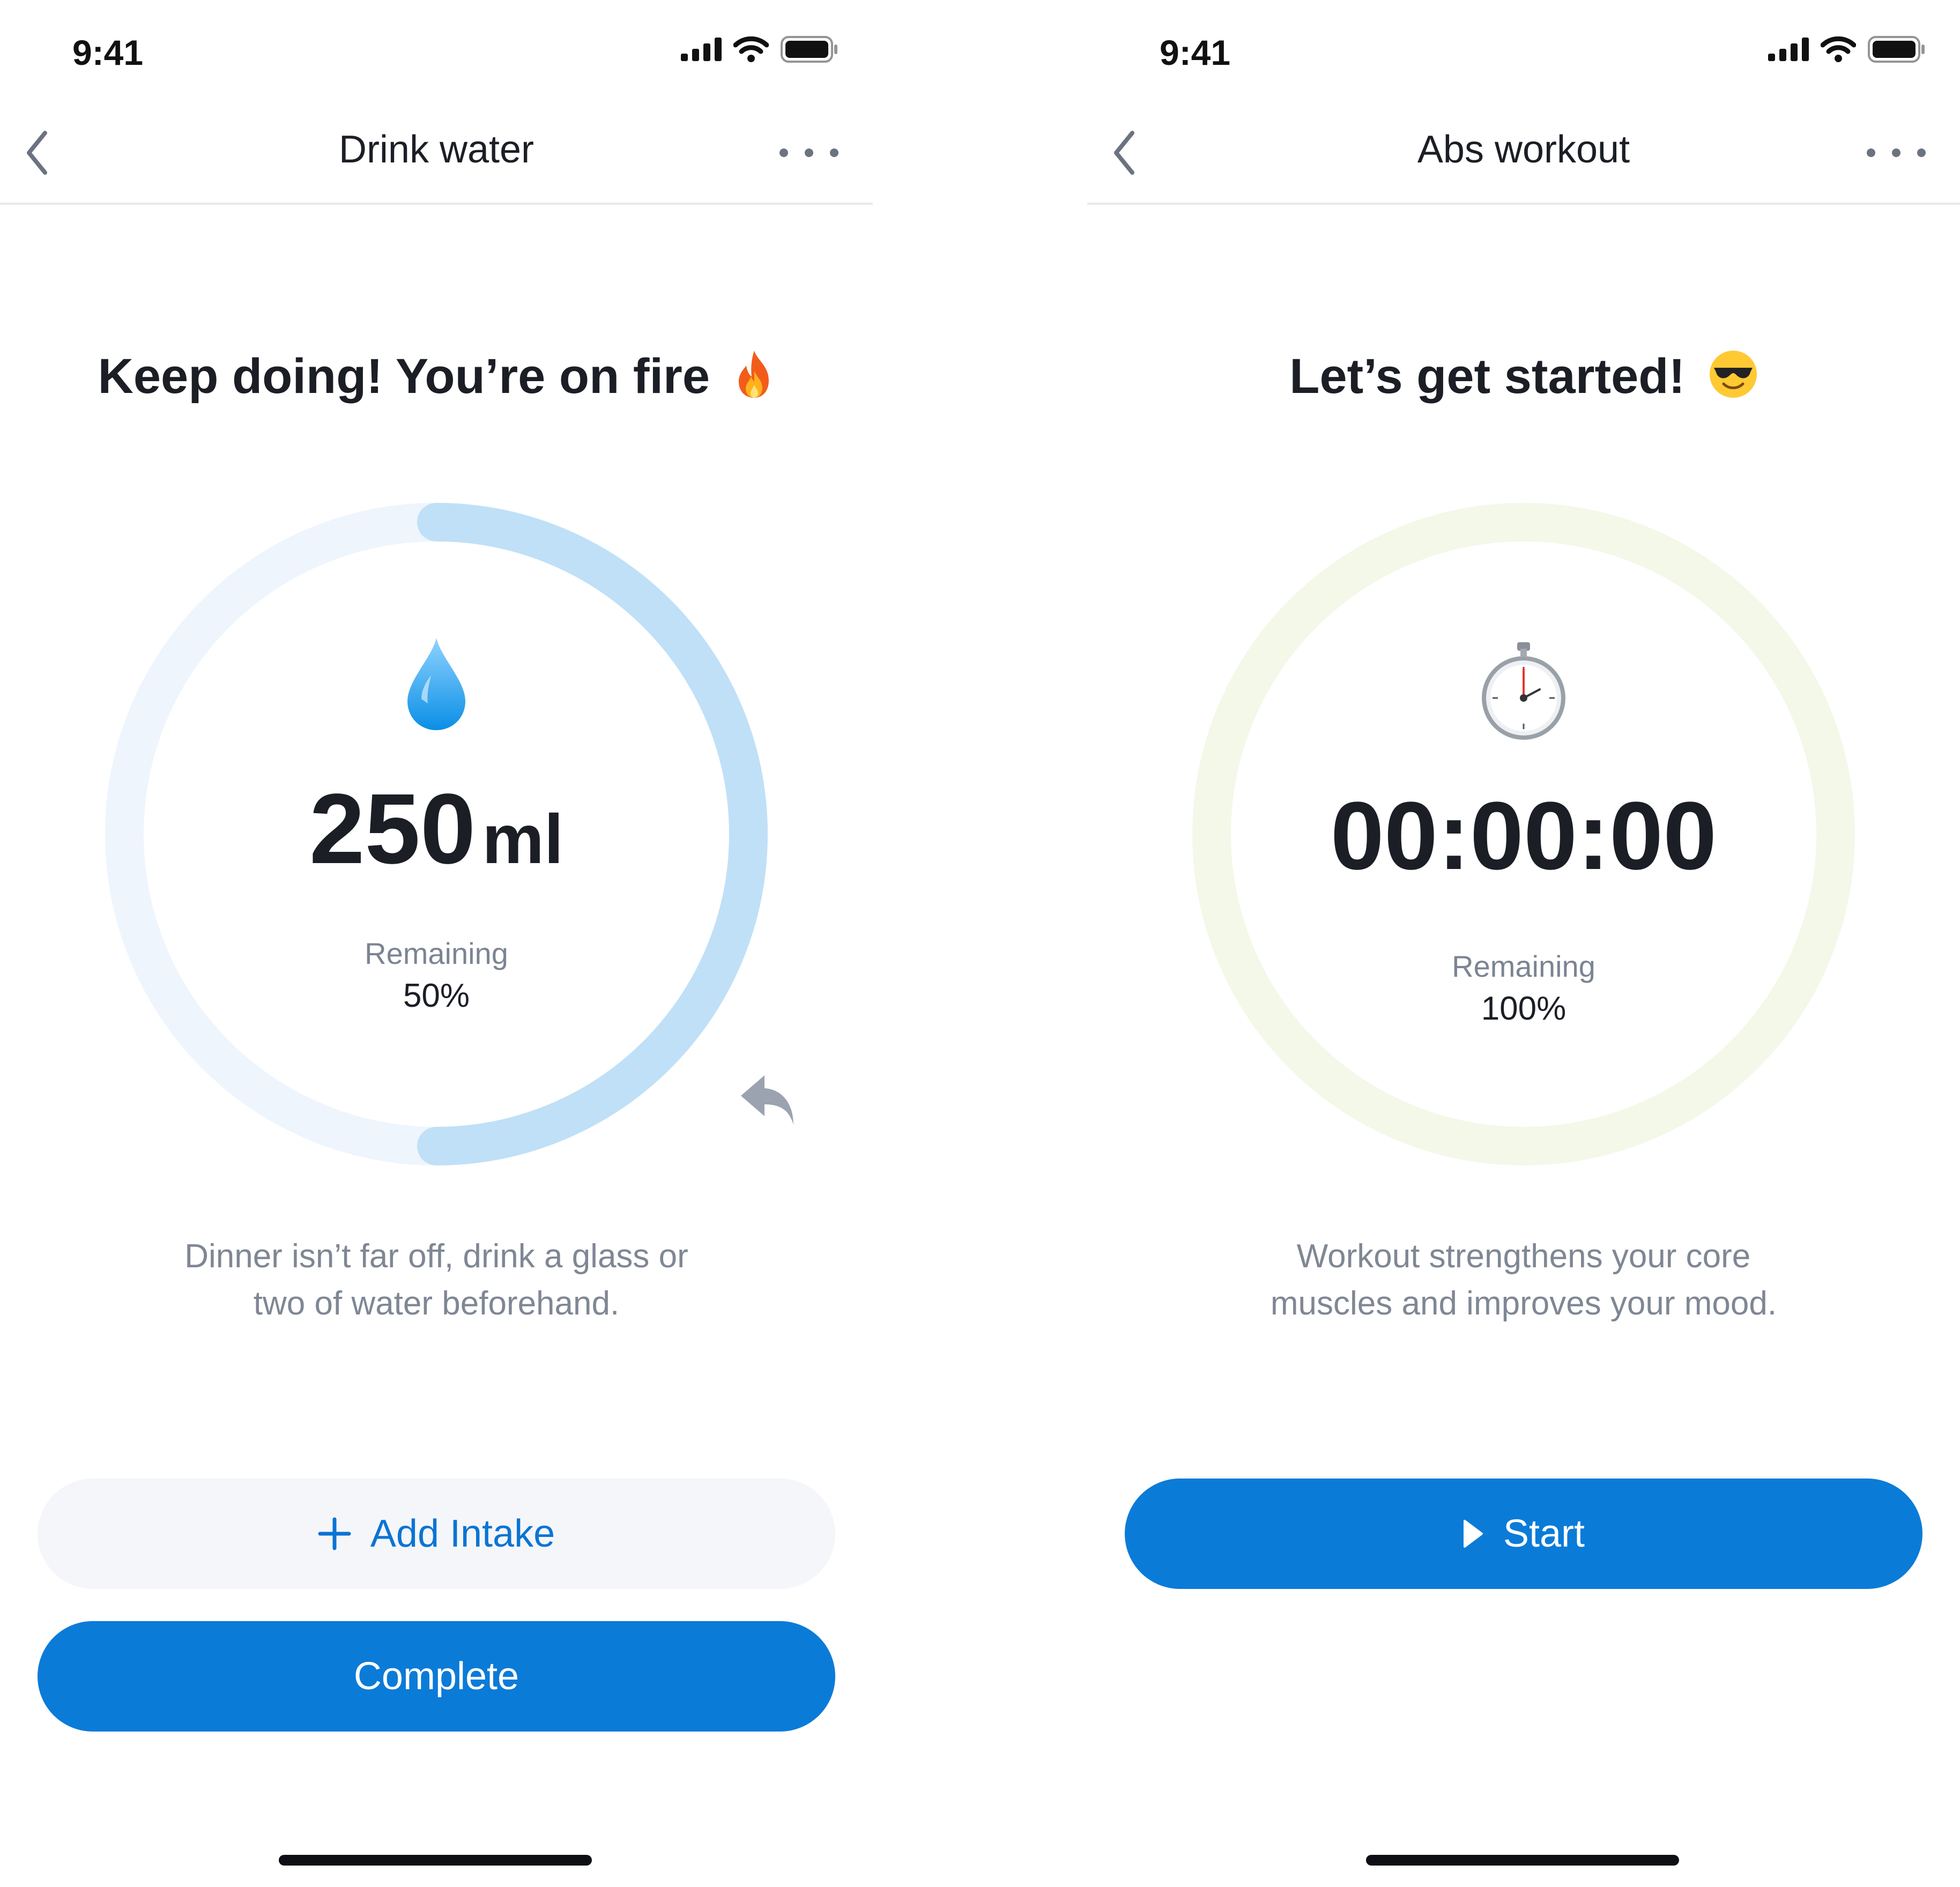 This screenshot has height=1887, width=1960. I want to click on fire-emoji-icon, so click(754, 380).